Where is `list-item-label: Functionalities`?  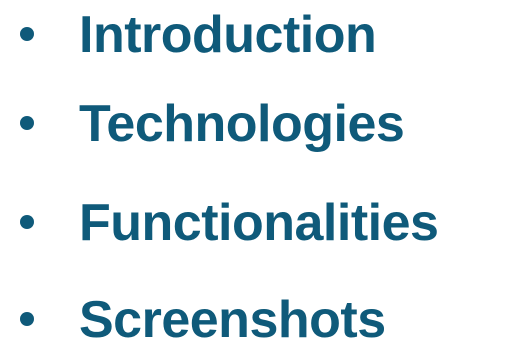 list-item-label: Functionalities is located at coordinates (259, 223).